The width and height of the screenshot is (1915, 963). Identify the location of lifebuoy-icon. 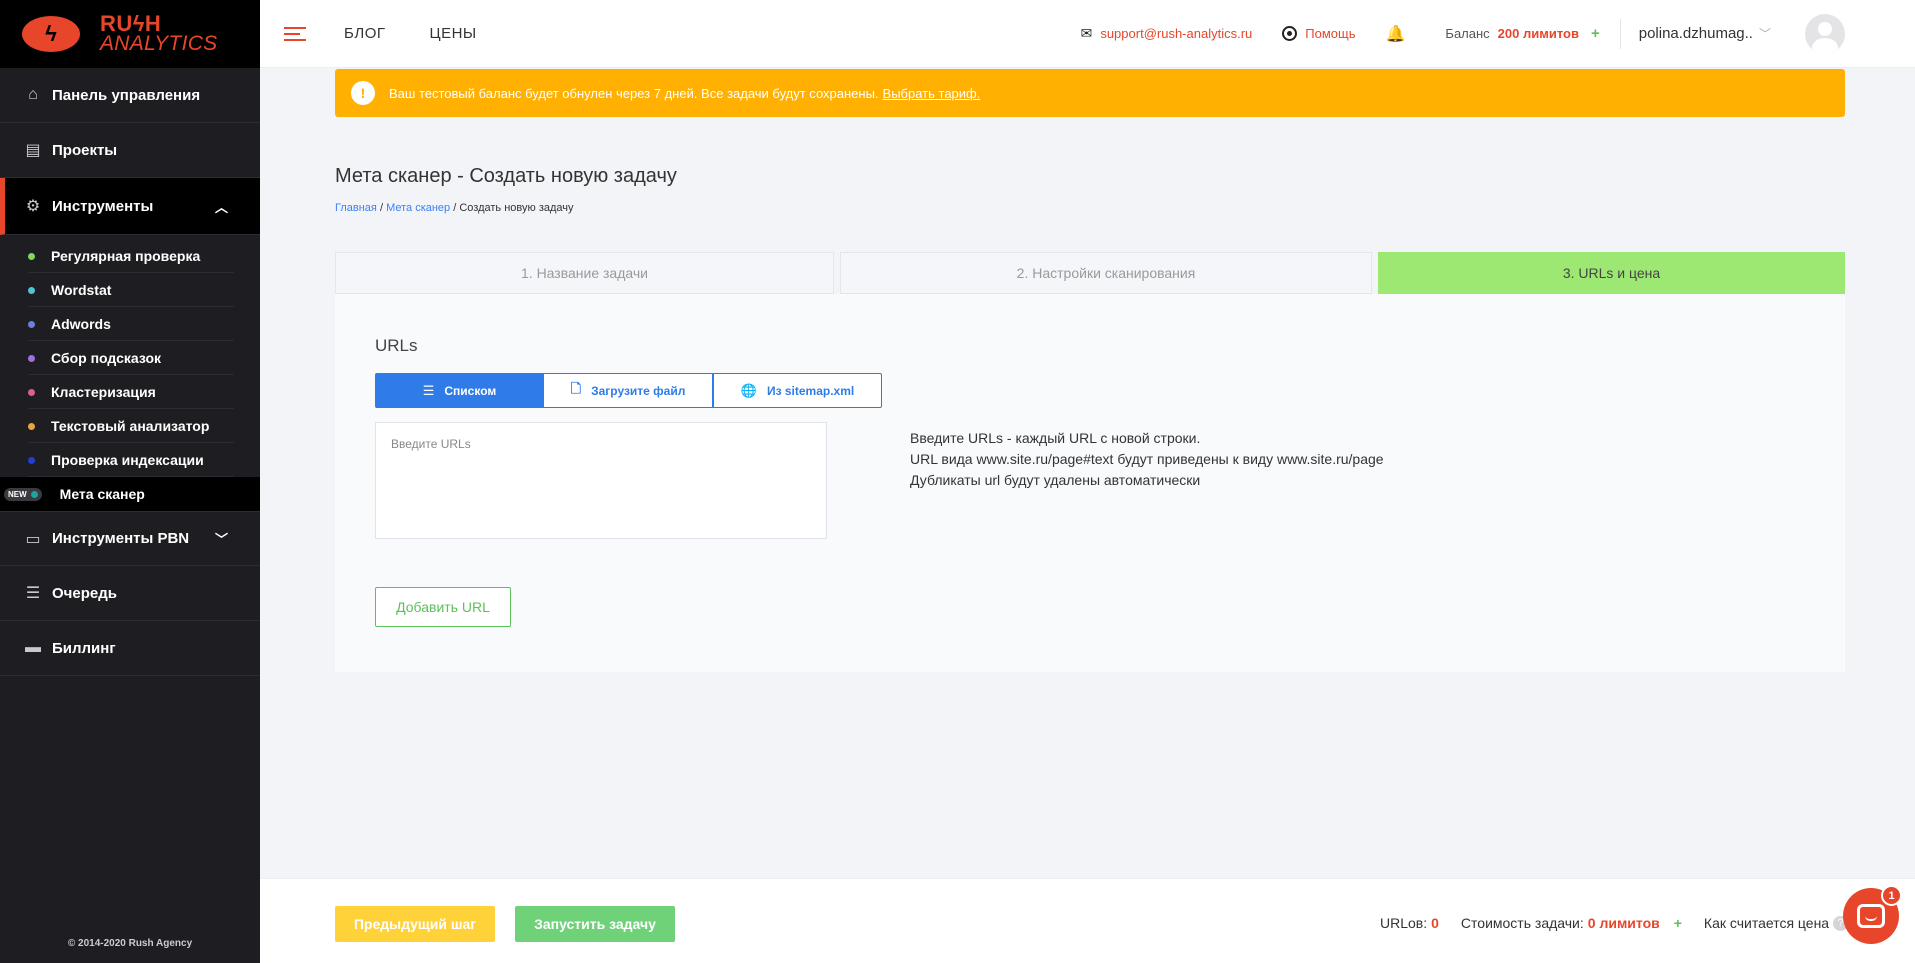
(1290, 33).